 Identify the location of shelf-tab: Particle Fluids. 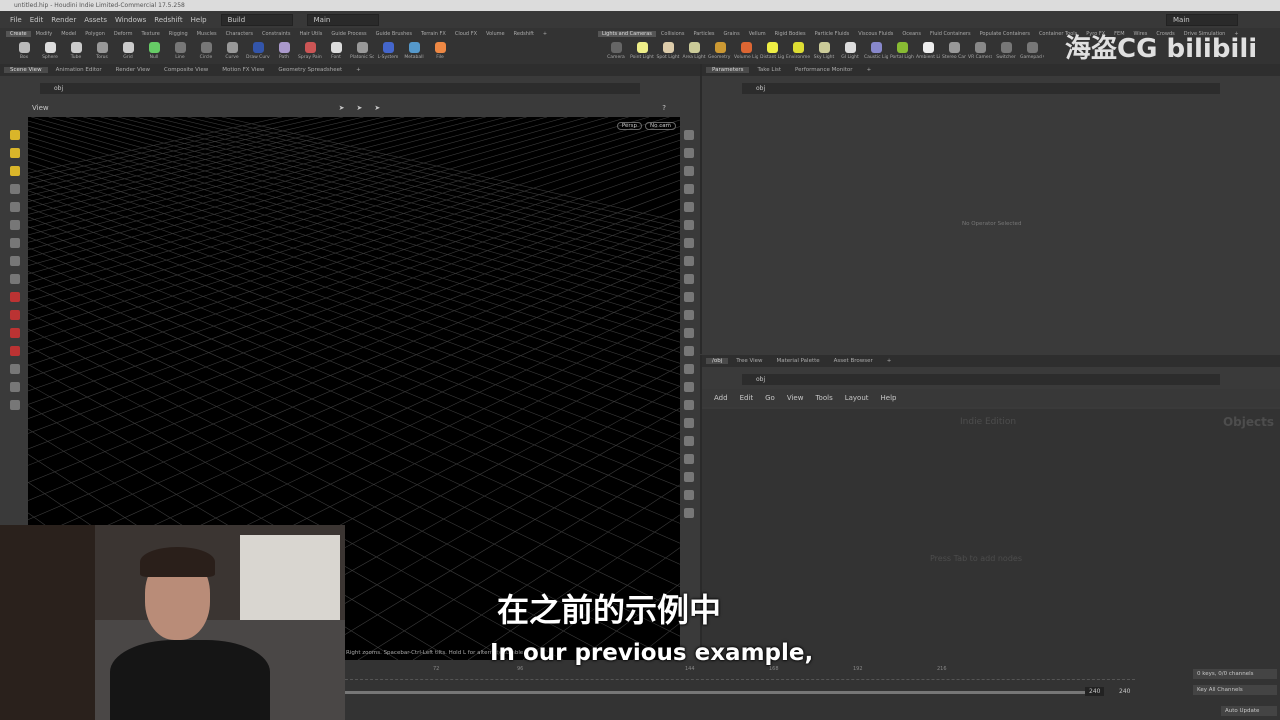
(832, 34).